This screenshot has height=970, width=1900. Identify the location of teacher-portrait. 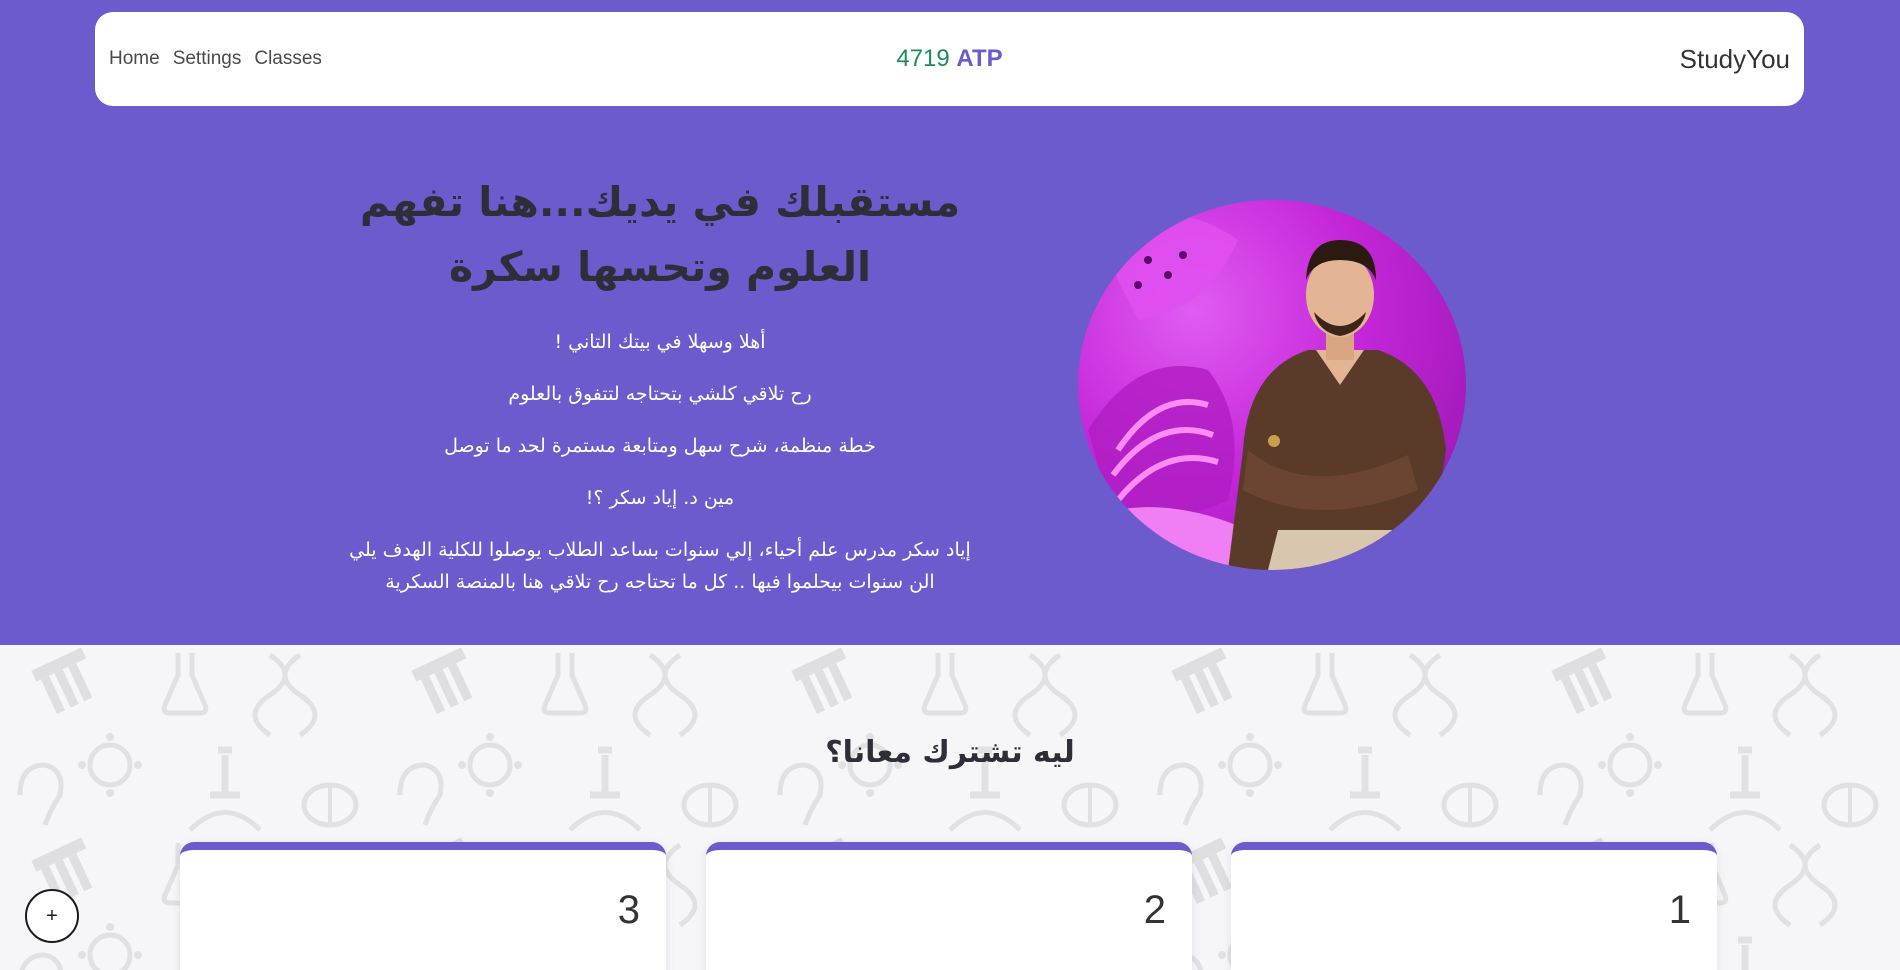
(1272, 385).